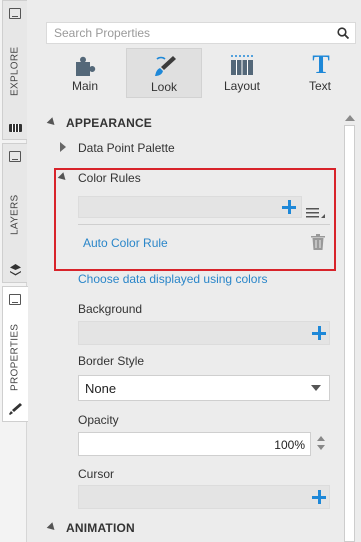 This screenshot has height=542, width=361. Describe the element at coordinates (98, 420) in the screenshot. I see `opacity-label: Opacity` at that location.